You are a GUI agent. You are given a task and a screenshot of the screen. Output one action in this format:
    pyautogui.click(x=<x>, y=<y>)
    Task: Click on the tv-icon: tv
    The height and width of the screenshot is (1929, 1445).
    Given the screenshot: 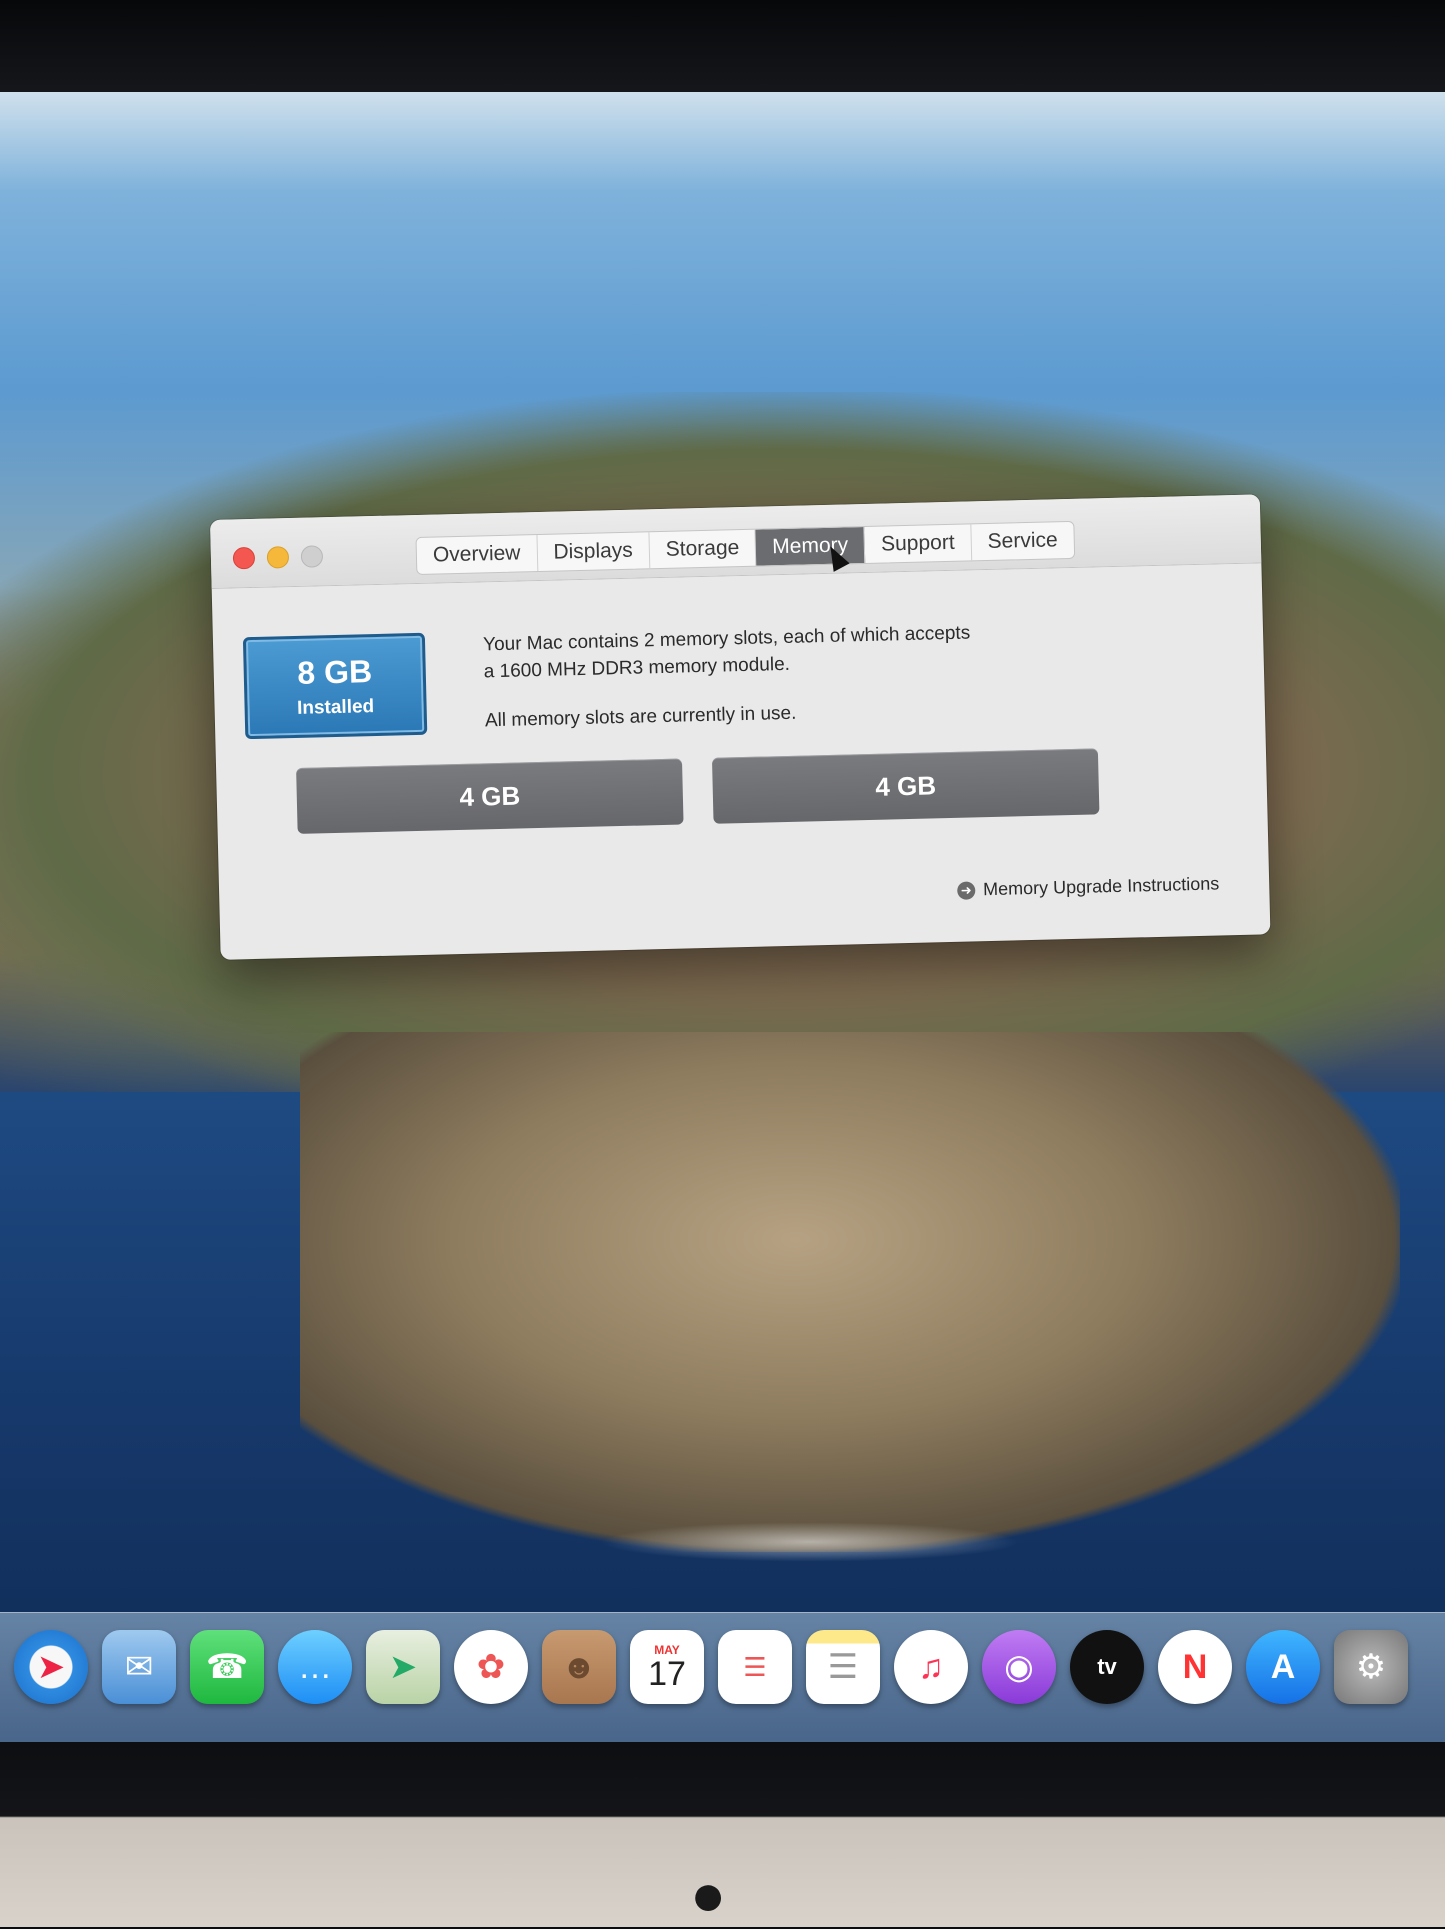 What is the action you would take?
    pyautogui.click(x=1107, y=1667)
    